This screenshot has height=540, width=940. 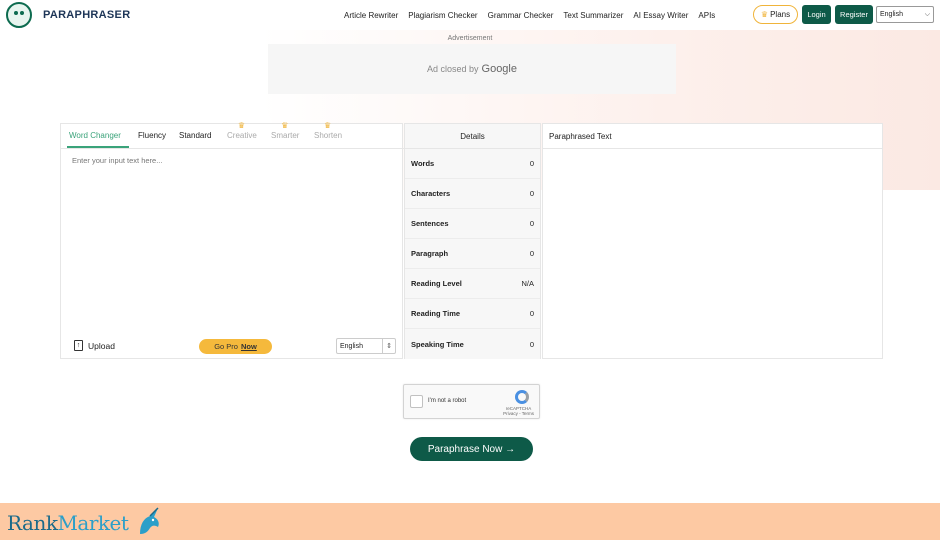 I want to click on ad-closed-text: Ad closed by, so click(x=452, y=69).